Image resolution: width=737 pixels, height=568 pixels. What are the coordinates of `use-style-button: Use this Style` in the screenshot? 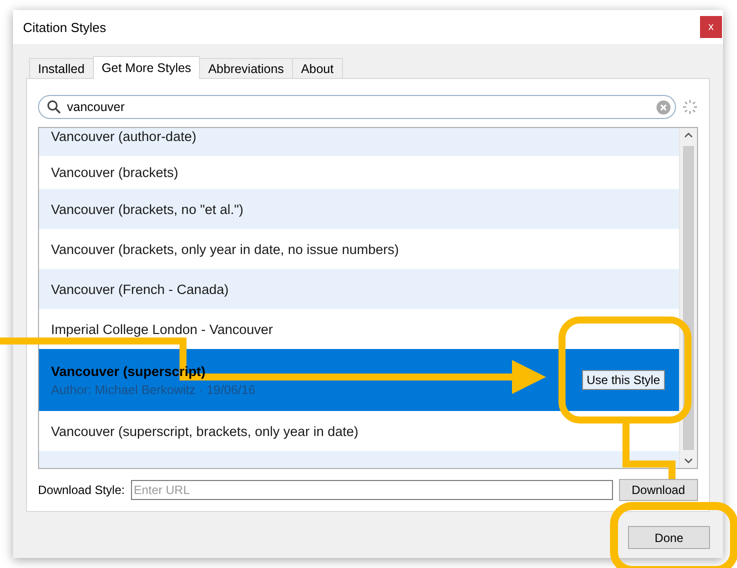 It's located at (623, 380).